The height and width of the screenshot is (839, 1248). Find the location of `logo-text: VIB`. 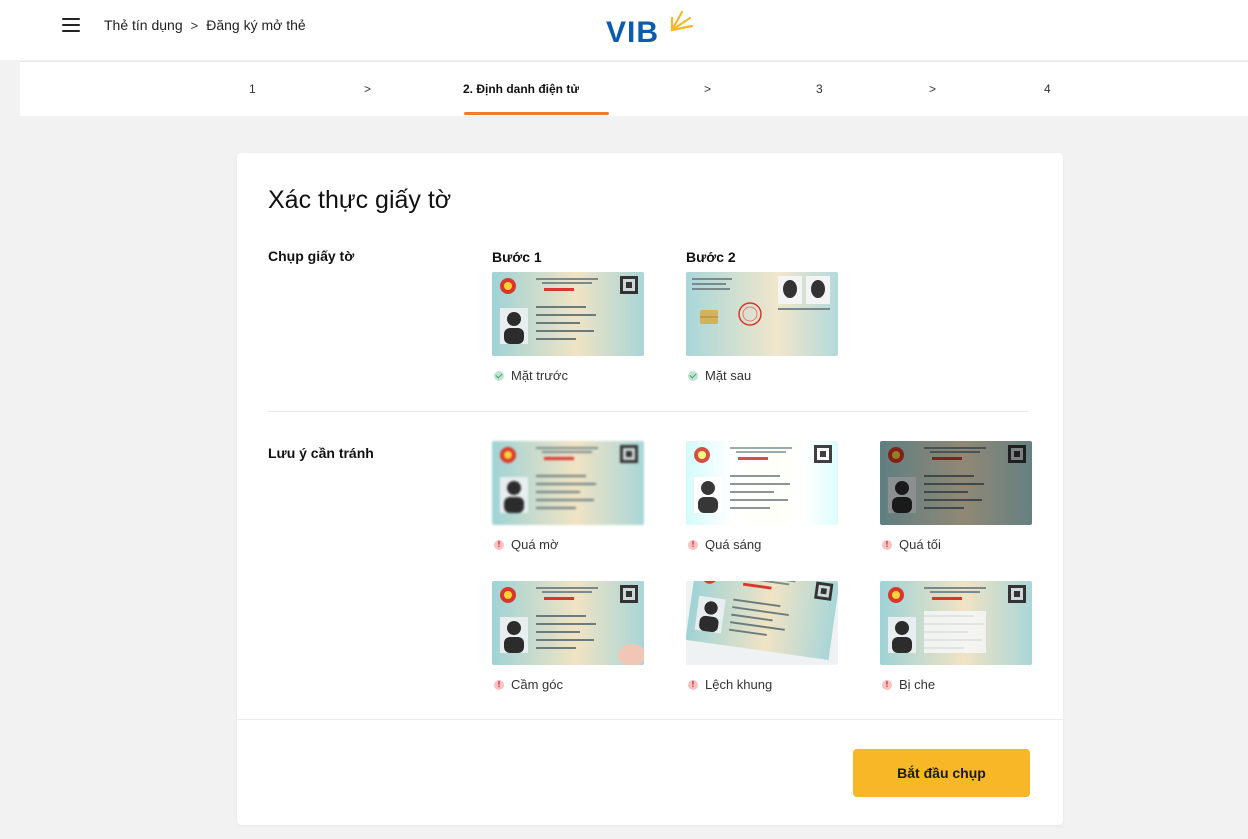

logo-text: VIB is located at coordinates (633, 32).